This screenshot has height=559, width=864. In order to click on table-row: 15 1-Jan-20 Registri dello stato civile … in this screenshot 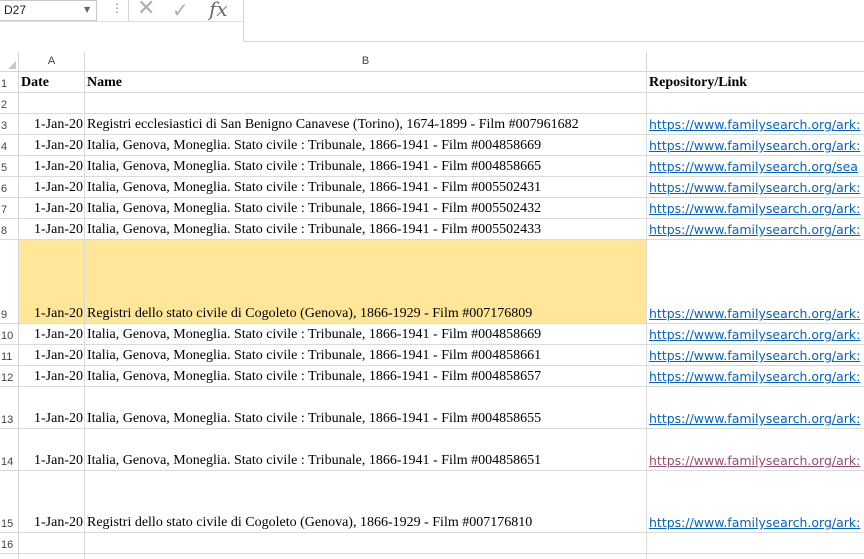, I will do `click(432, 502)`.